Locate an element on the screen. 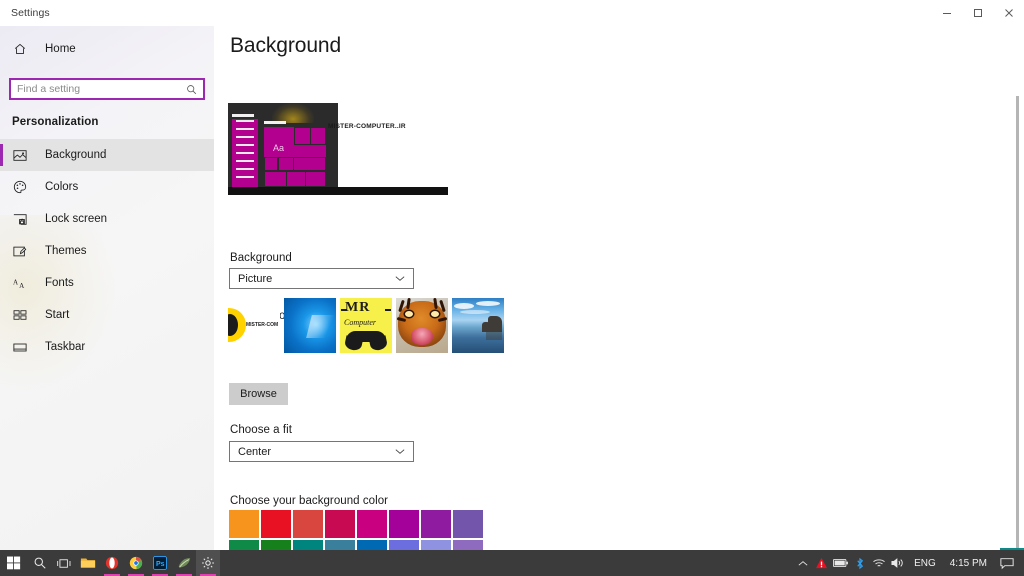 The width and height of the screenshot is (1024, 576). thumbnail-mister-computer-logo: MISTER-COM is located at coordinates (254, 325).